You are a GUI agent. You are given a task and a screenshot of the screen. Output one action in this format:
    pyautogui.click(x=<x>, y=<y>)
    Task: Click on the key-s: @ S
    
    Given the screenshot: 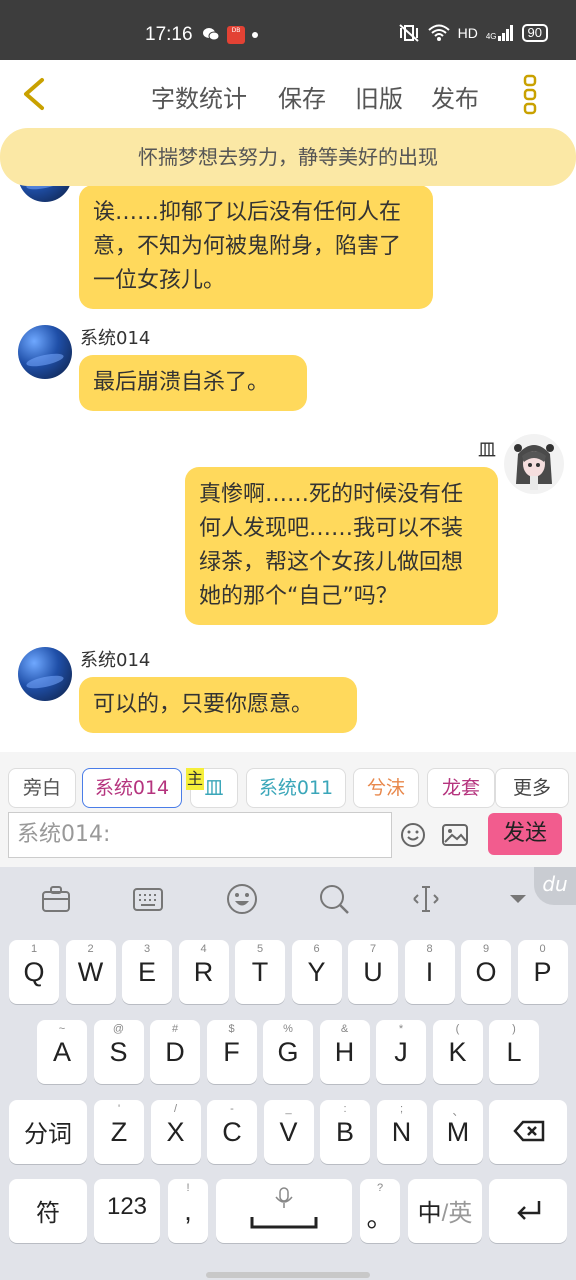 What is the action you would take?
    pyautogui.click(x=118, y=1052)
    